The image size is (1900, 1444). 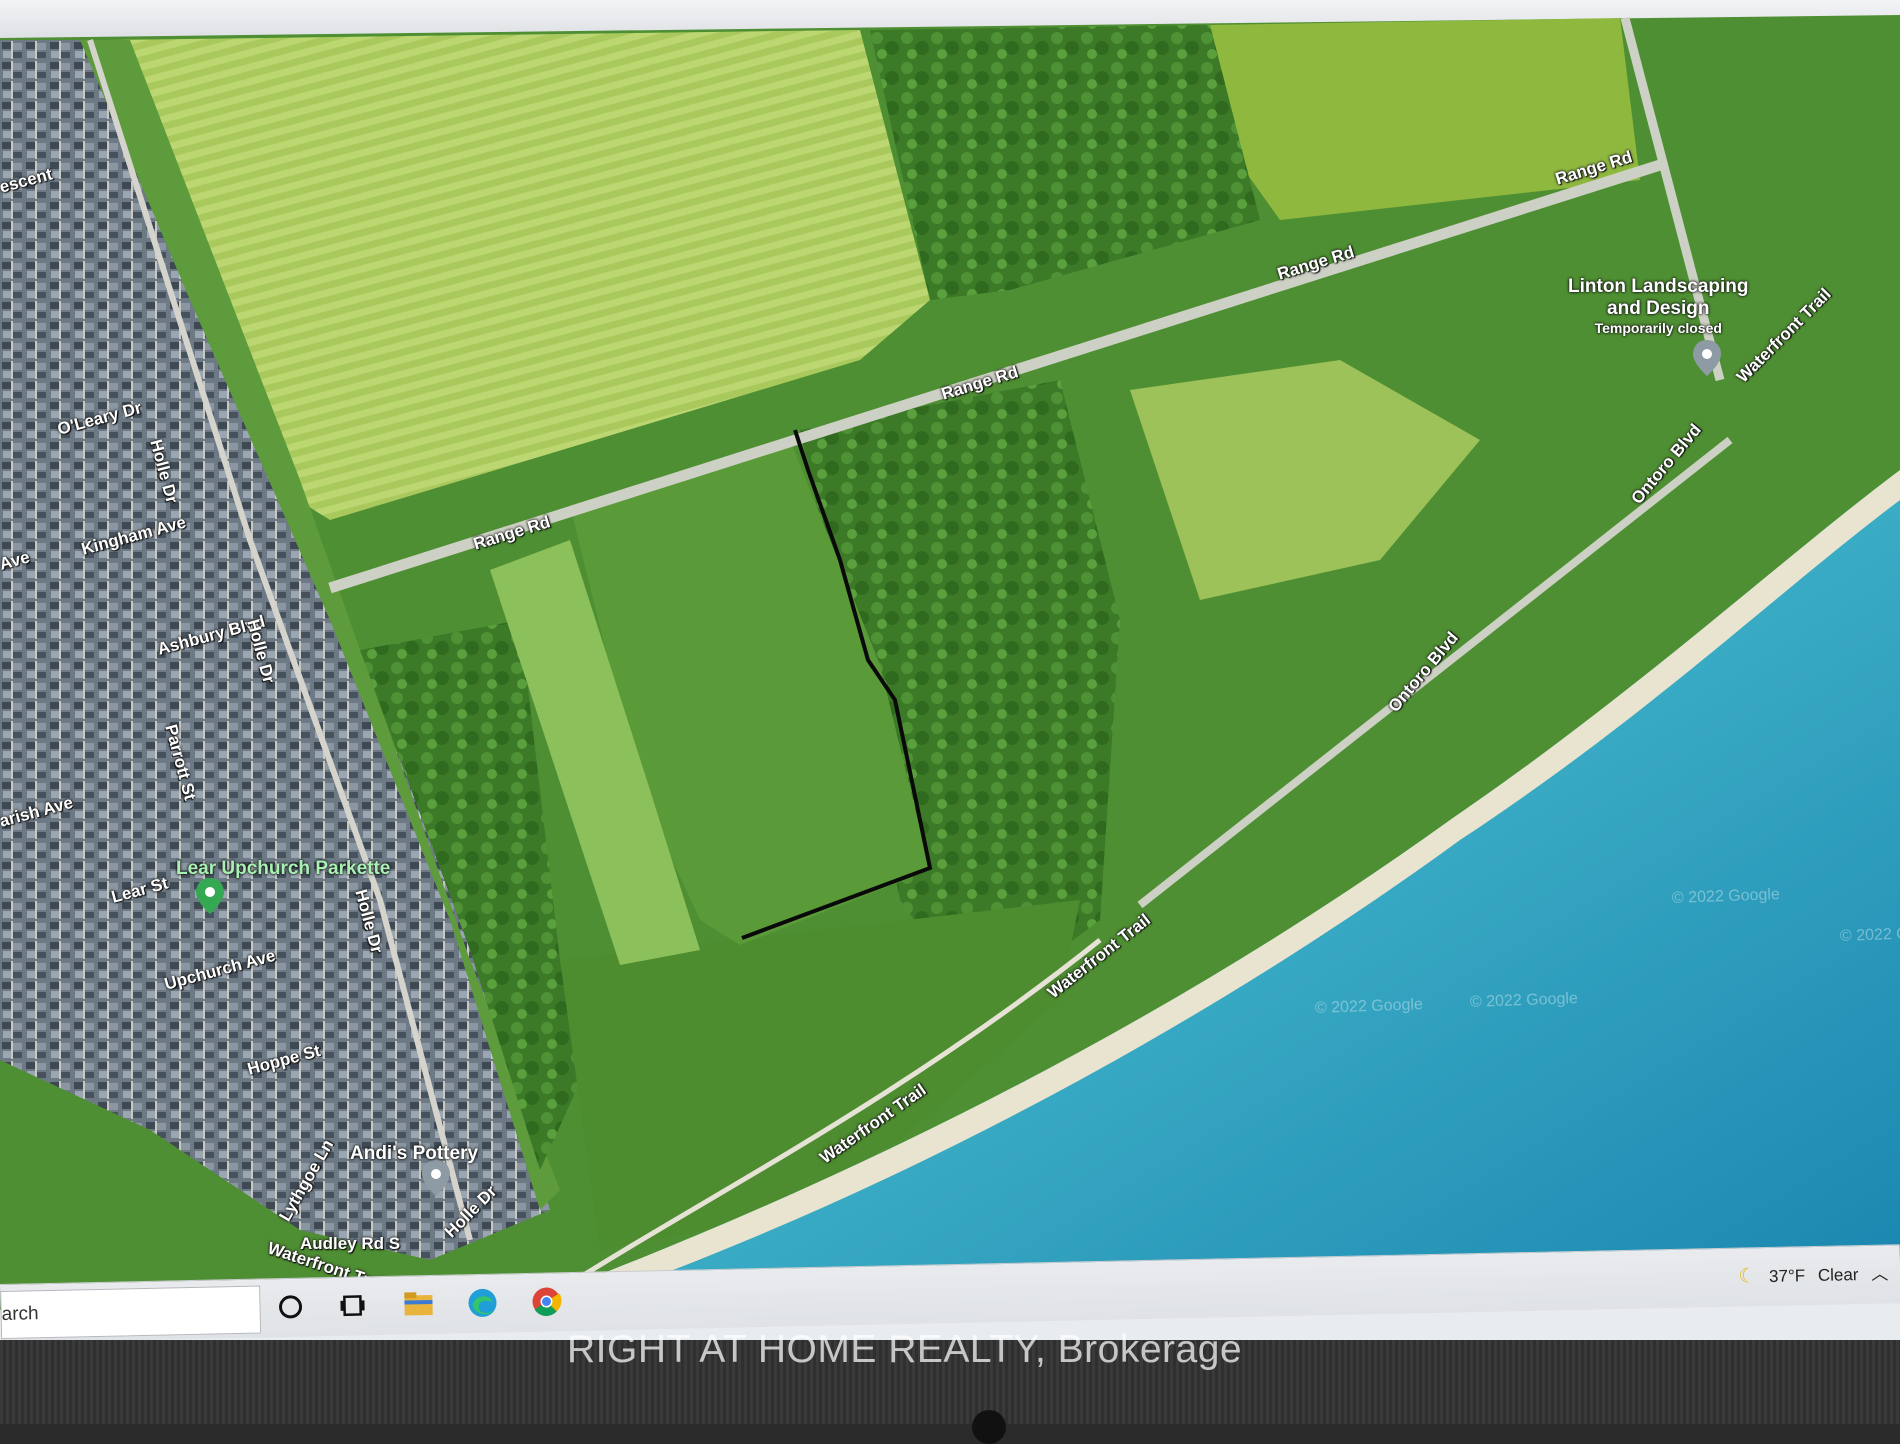 What do you see at coordinates (414, 1154) in the screenshot?
I see `poi-label-pottery: Andi's Pottery` at bounding box center [414, 1154].